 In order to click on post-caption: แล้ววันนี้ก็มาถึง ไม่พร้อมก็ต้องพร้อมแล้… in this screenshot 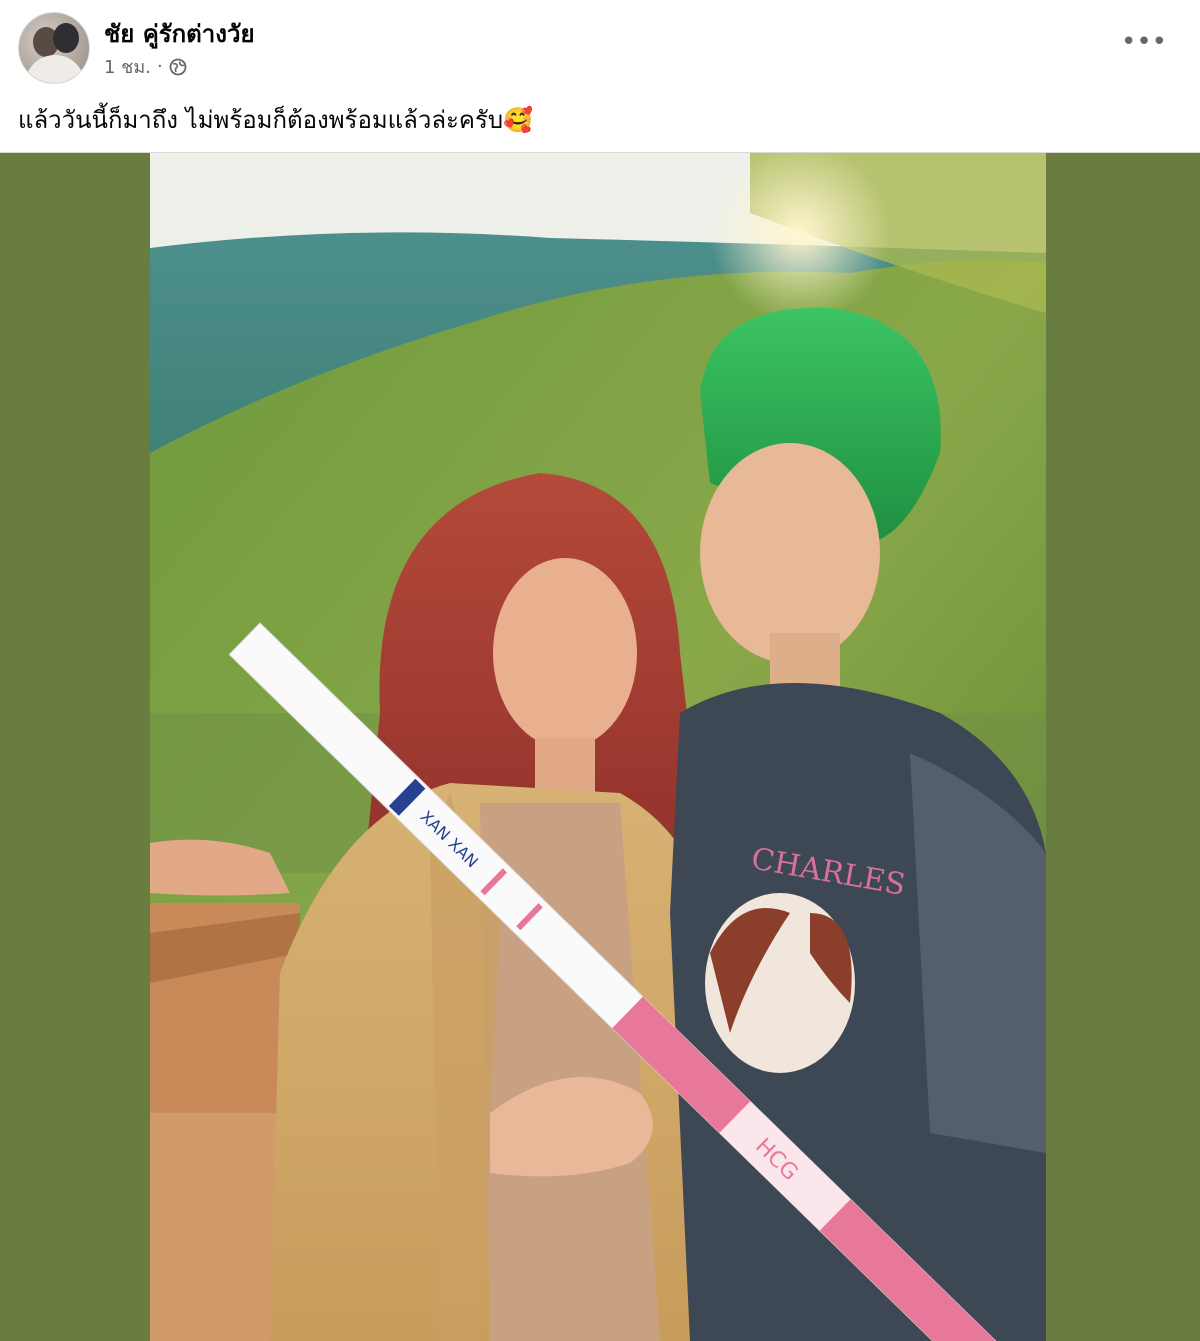, I will do `click(275, 120)`.